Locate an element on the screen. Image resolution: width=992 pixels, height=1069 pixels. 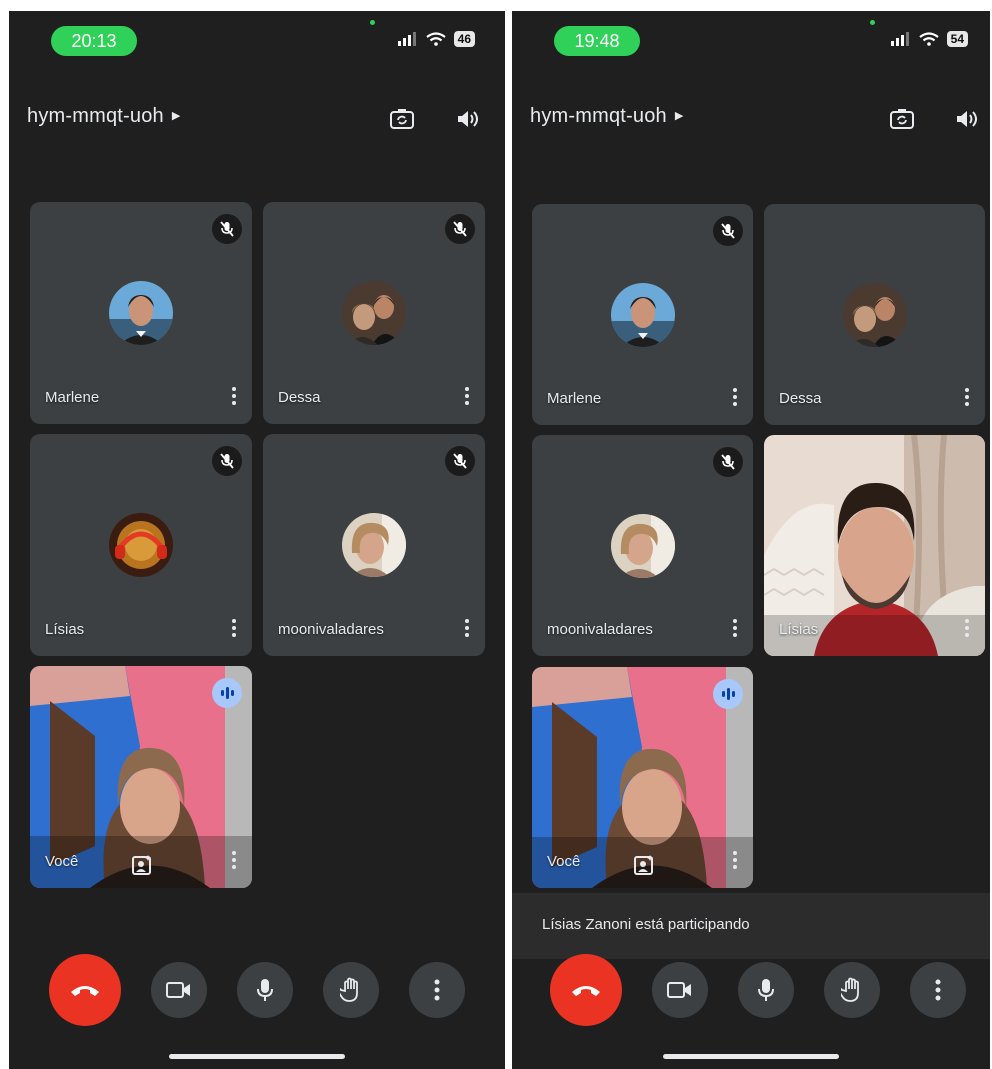
battery-icon: 46 is located at coordinates (464, 39).